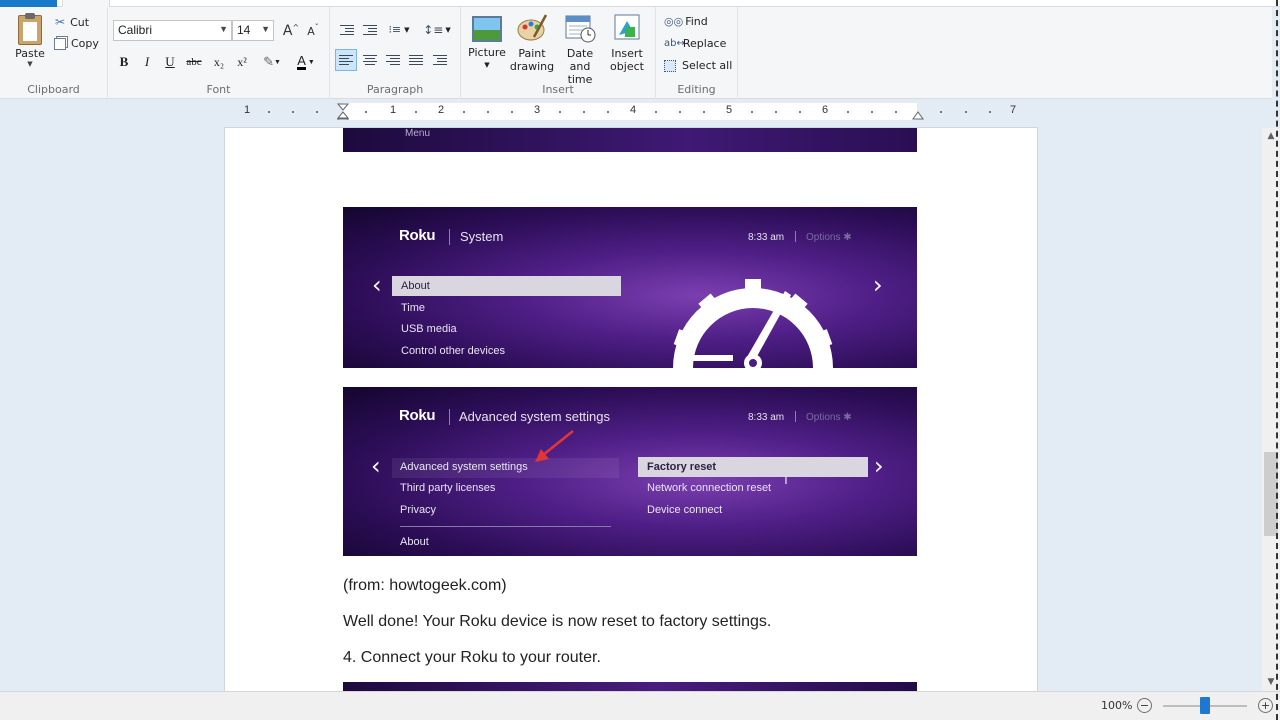 The image size is (1280, 720). I want to click on align-center-button, so click(370, 60).